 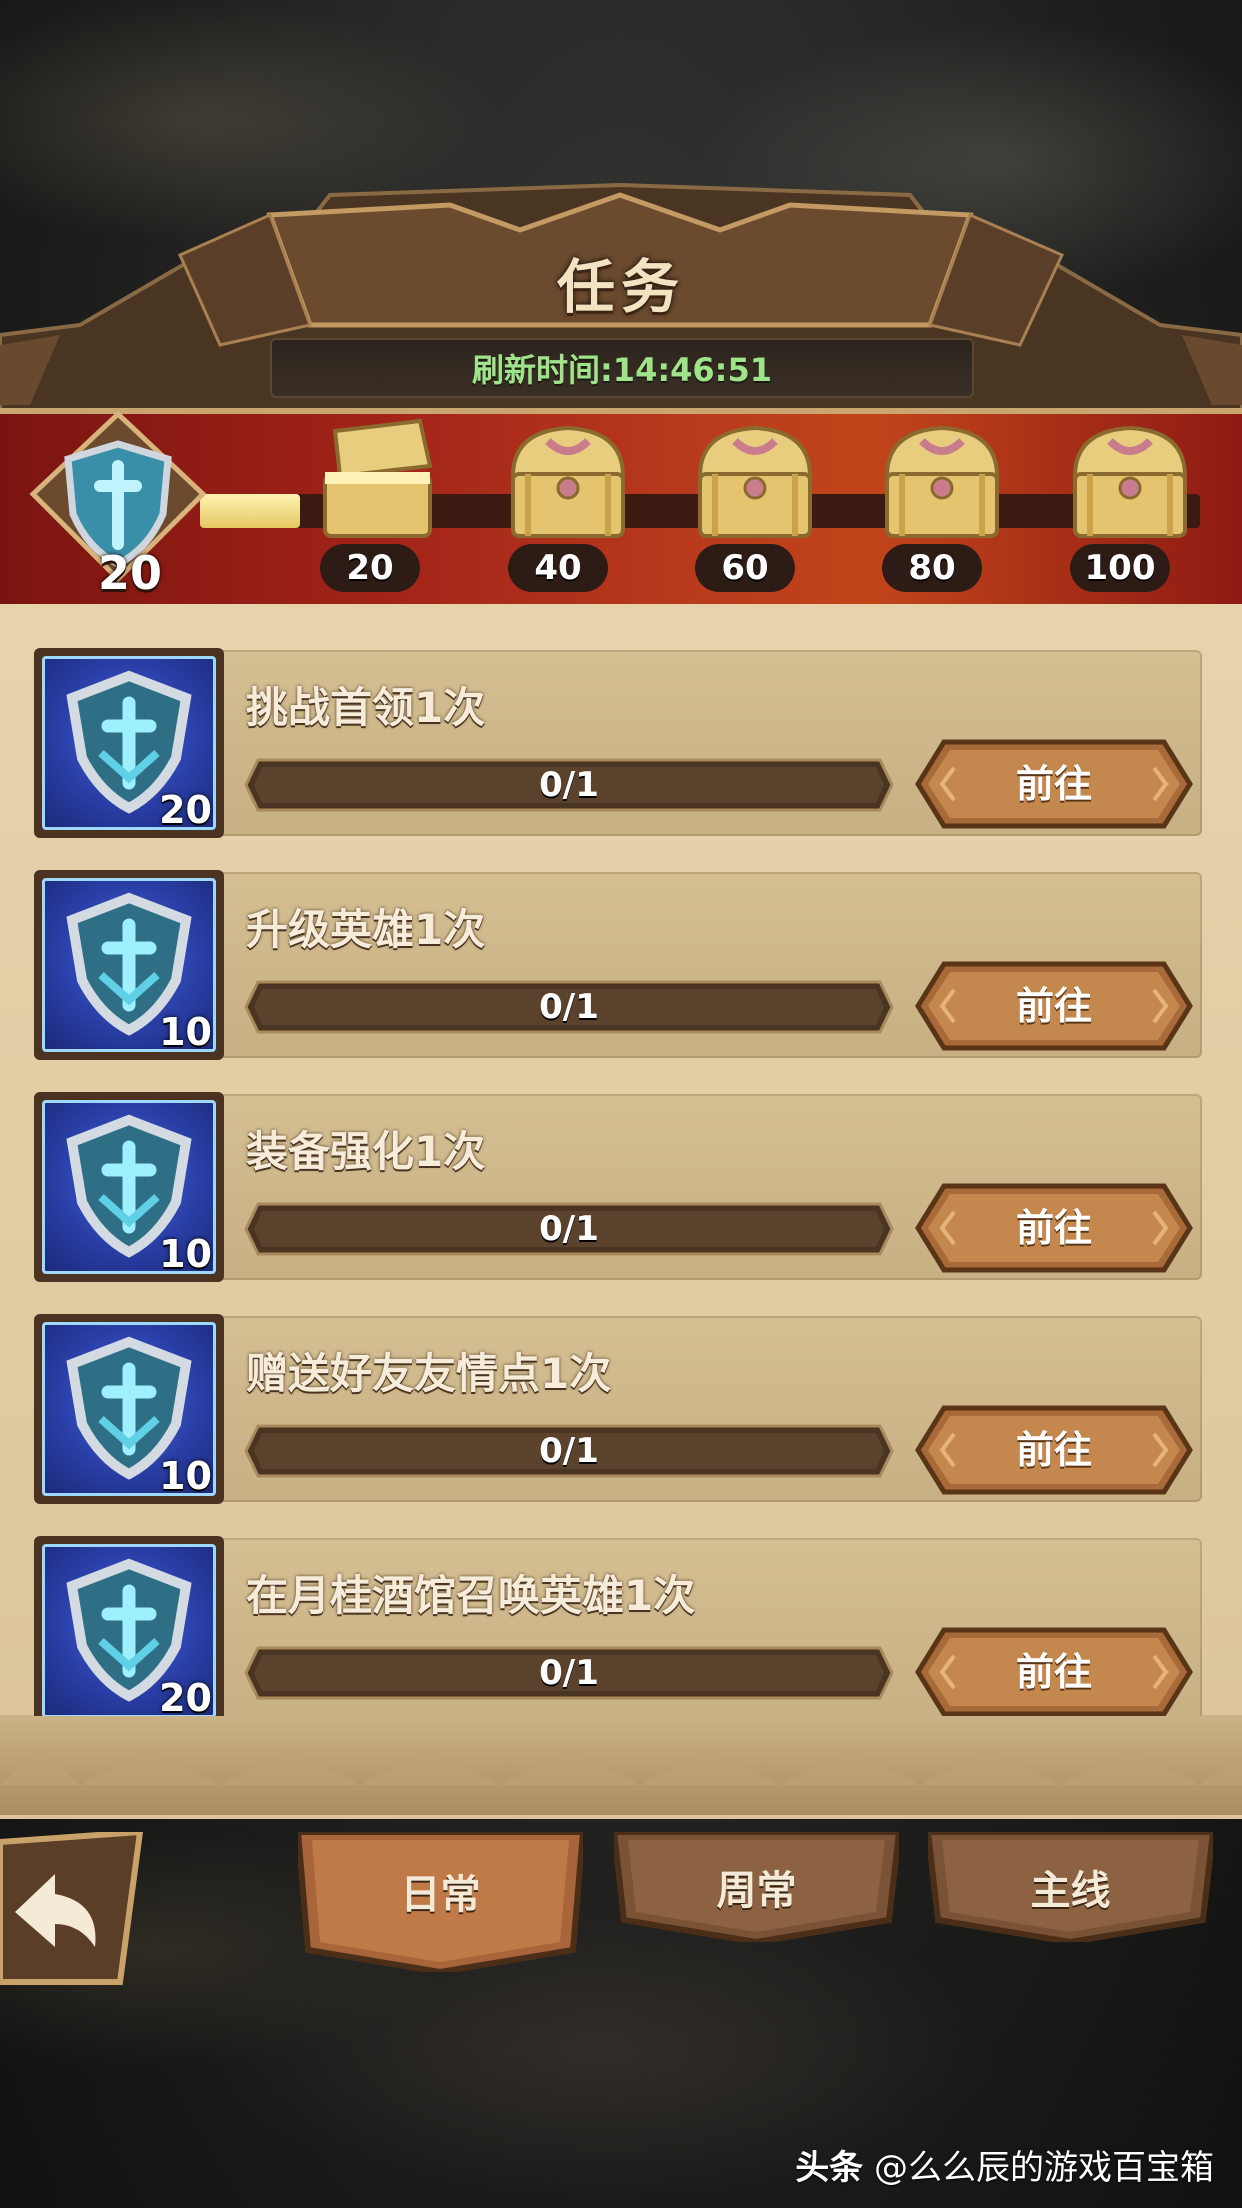 I want to click on tab-main: 主线, so click(x=1070, y=1887).